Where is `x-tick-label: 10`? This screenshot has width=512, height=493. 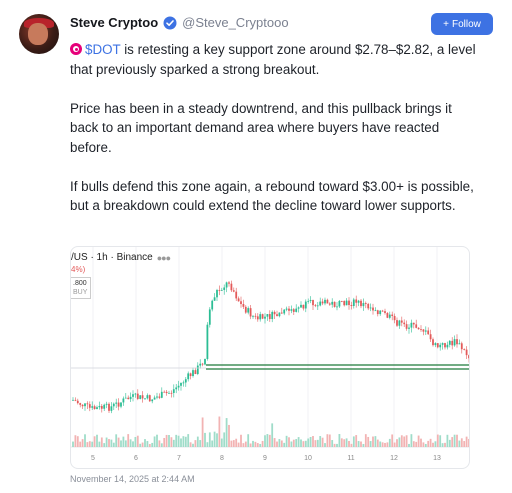
x-tick-label: 10 is located at coordinates (308, 458).